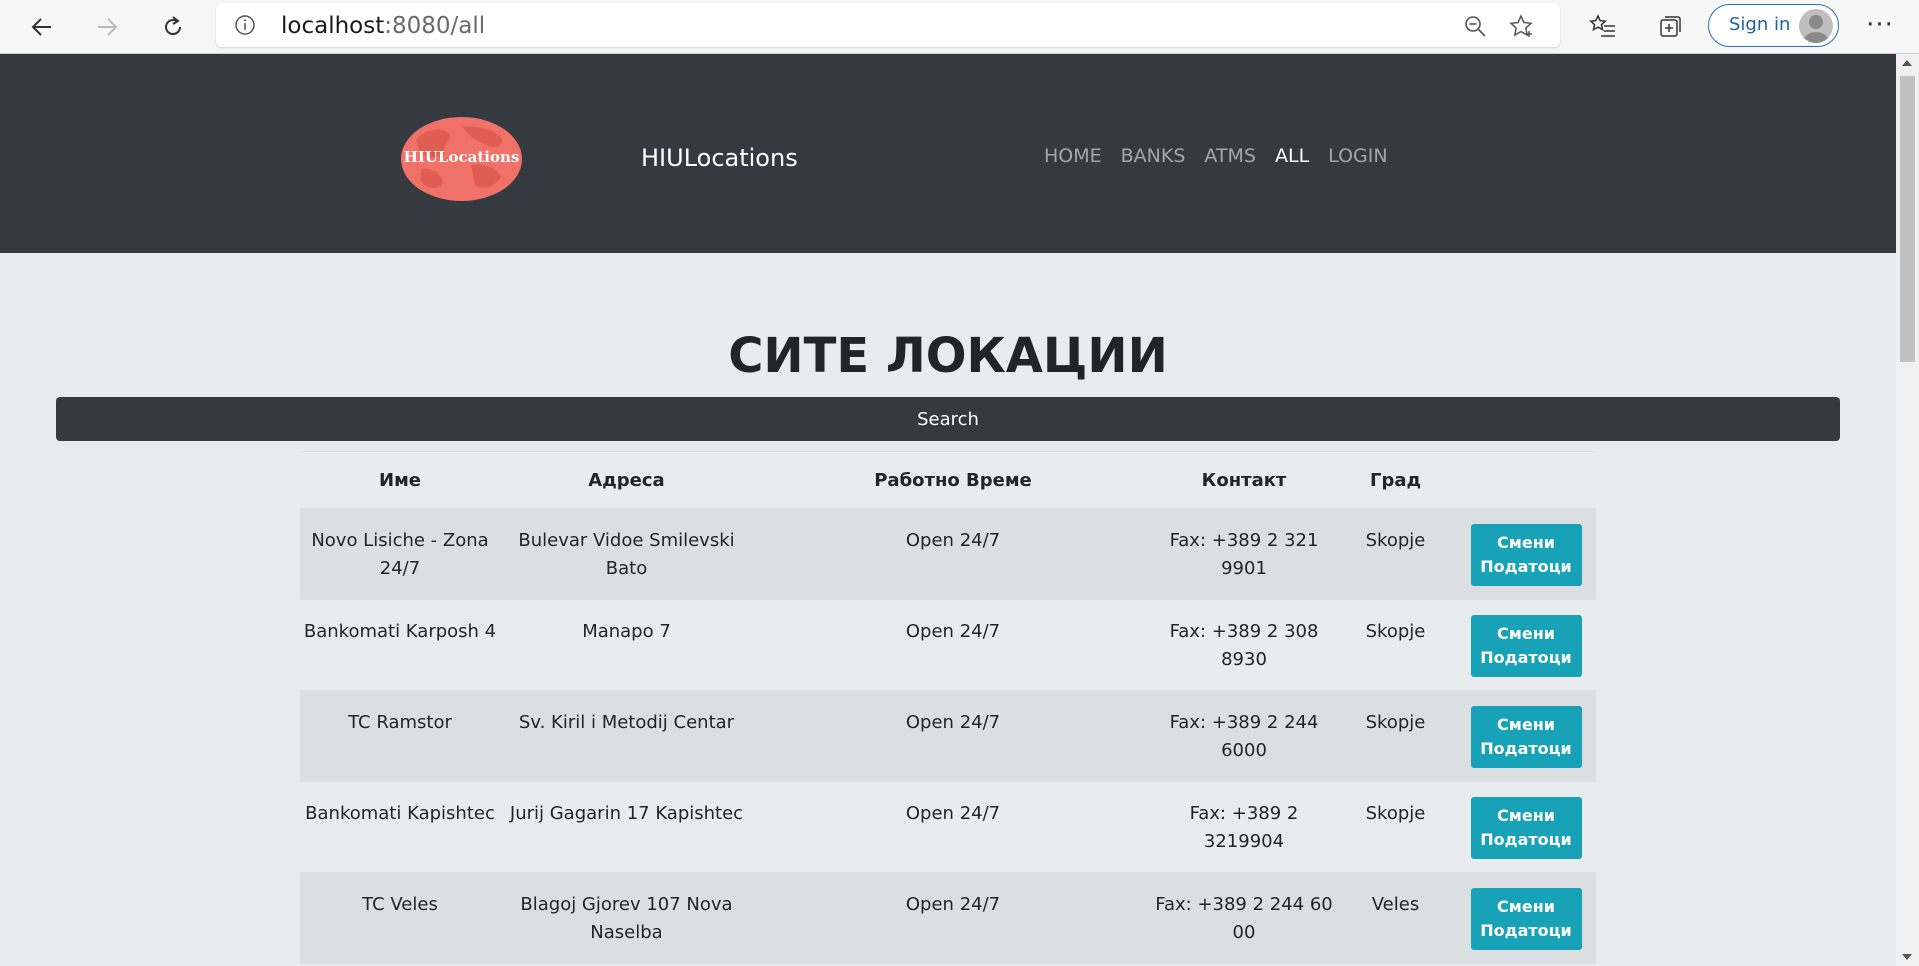  What do you see at coordinates (626, 480) in the screenshot?
I see `column-header-address: Адреса` at bounding box center [626, 480].